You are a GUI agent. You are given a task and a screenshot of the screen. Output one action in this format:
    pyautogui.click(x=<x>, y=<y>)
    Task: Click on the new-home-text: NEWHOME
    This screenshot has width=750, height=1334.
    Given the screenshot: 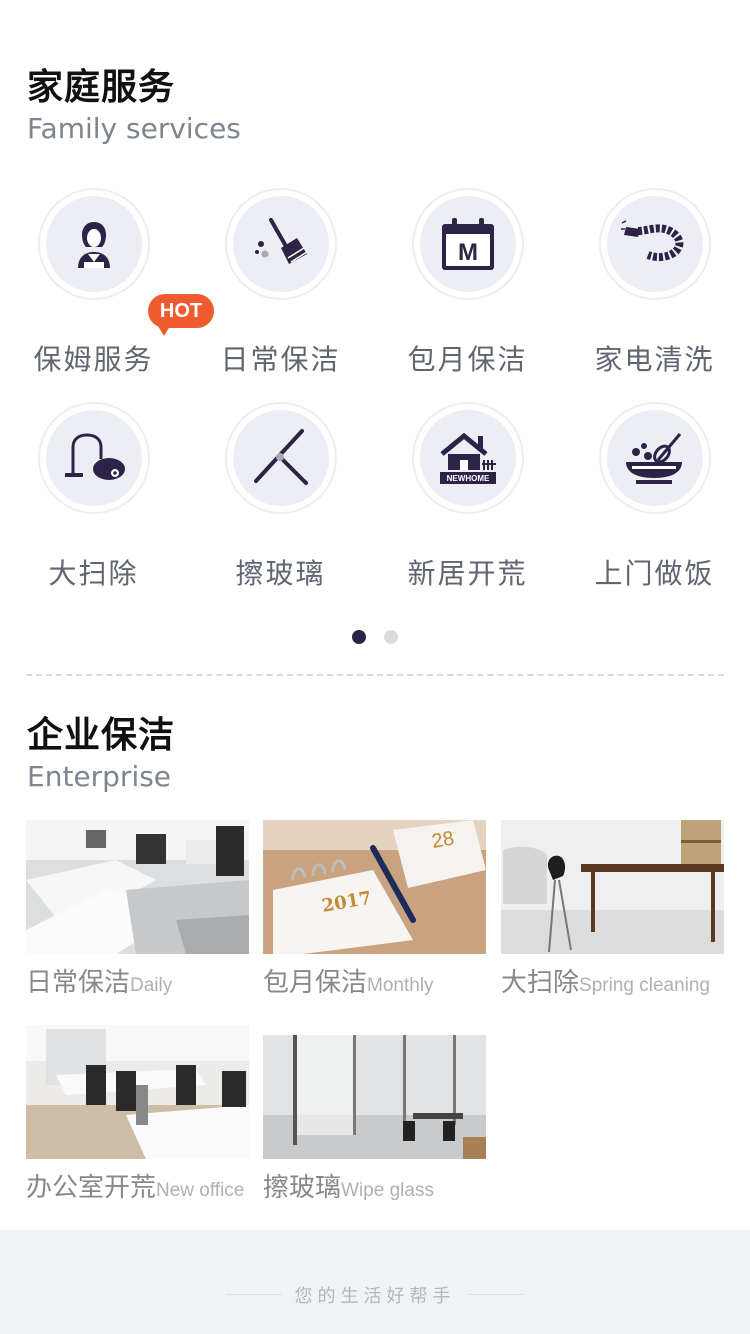 What is the action you would take?
    pyautogui.click(x=468, y=478)
    